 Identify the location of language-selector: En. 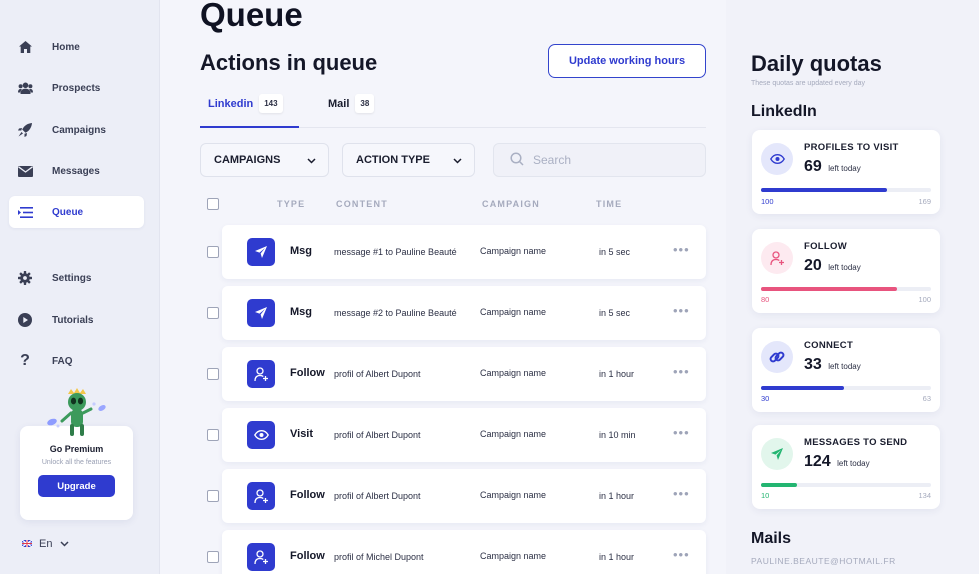
(45, 544).